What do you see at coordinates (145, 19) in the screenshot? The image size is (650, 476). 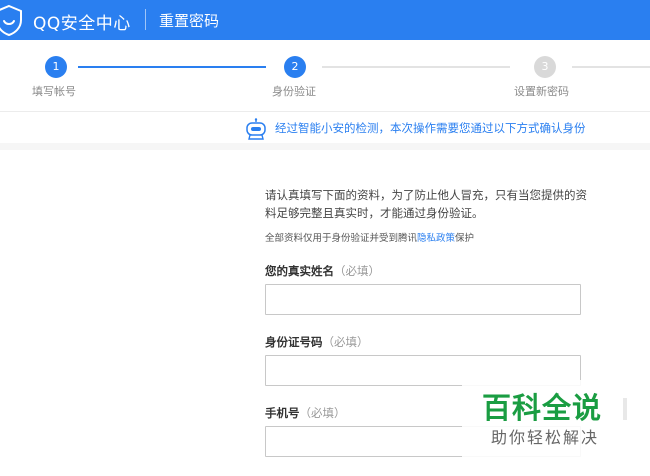 I see `header-divider` at bounding box center [145, 19].